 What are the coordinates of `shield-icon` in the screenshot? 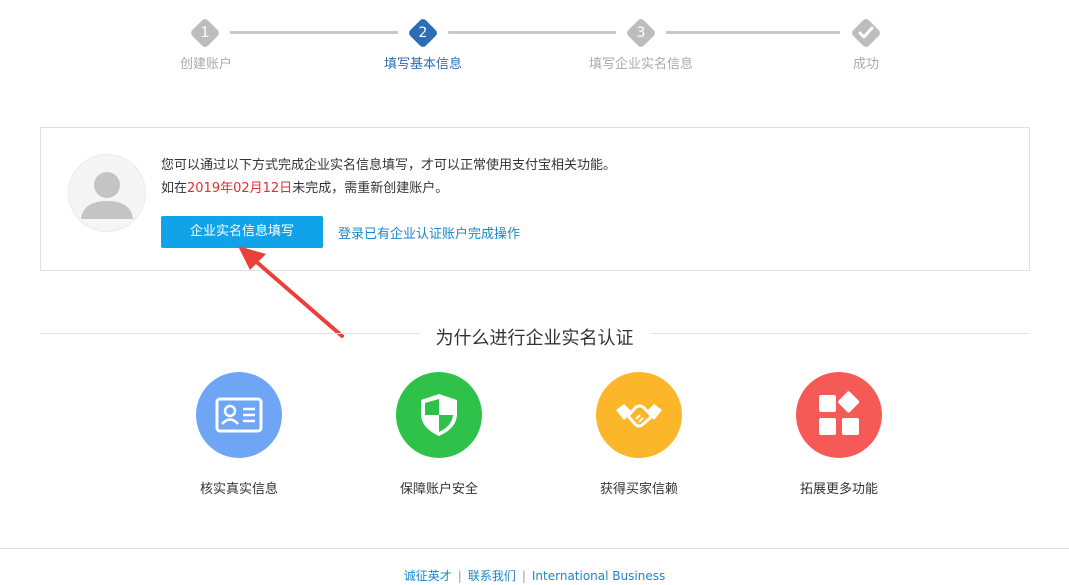 It's located at (439, 415).